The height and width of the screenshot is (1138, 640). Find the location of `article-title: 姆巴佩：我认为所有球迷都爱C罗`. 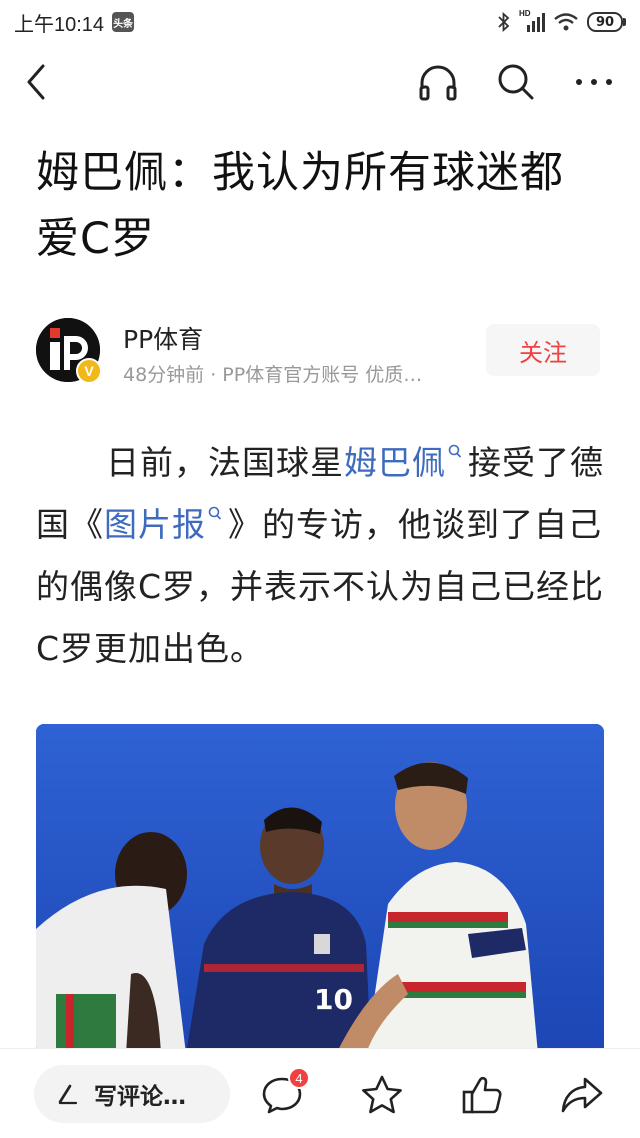

article-title: 姆巴佩：我认为所有球迷都爱C罗 is located at coordinates (300, 206).